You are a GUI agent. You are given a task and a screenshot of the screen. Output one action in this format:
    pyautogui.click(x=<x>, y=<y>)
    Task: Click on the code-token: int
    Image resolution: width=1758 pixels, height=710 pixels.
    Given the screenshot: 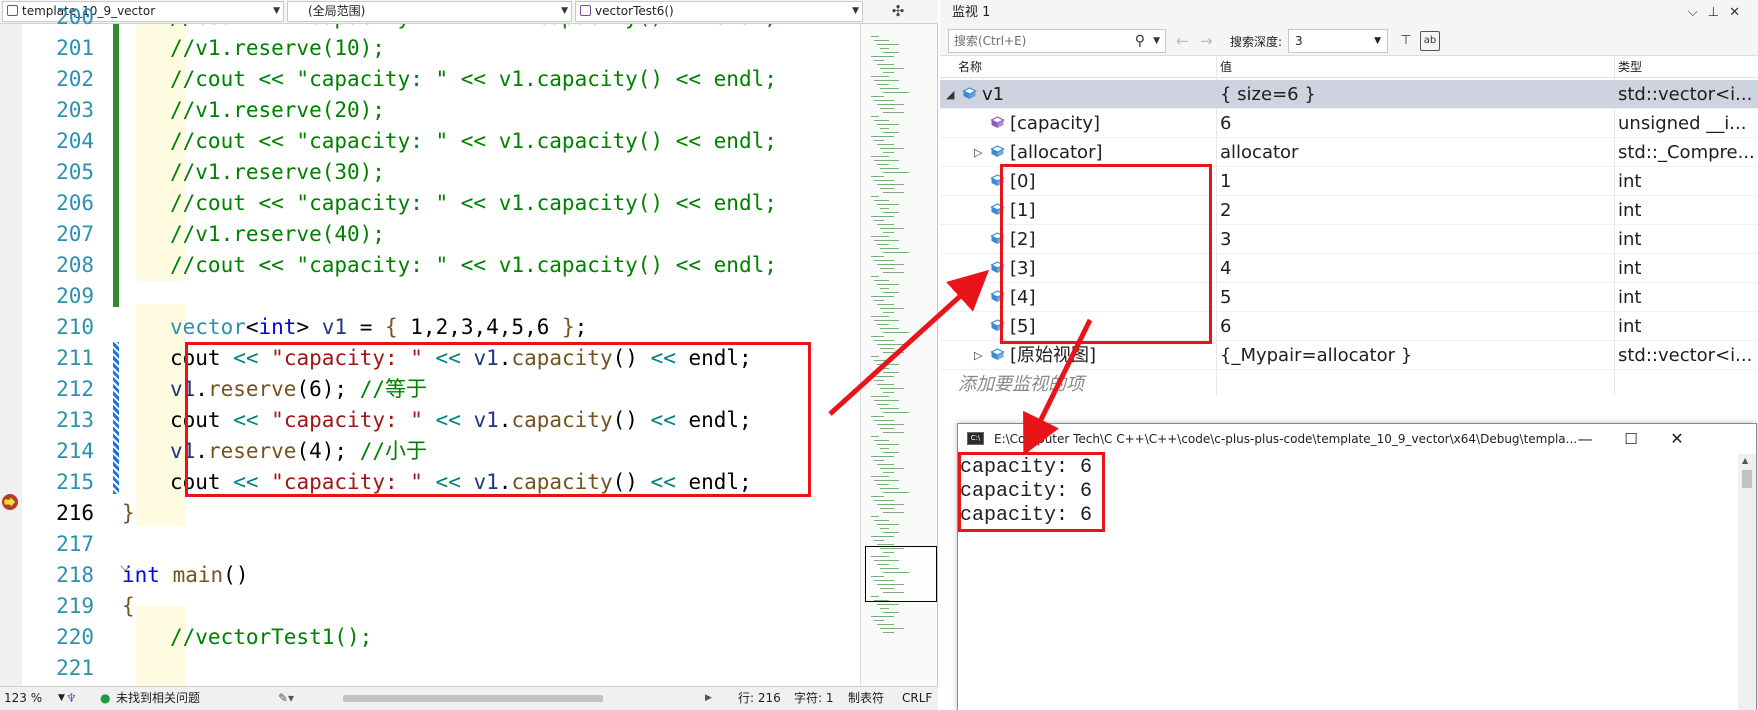 What is the action you would take?
    pyautogui.click(x=277, y=327)
    